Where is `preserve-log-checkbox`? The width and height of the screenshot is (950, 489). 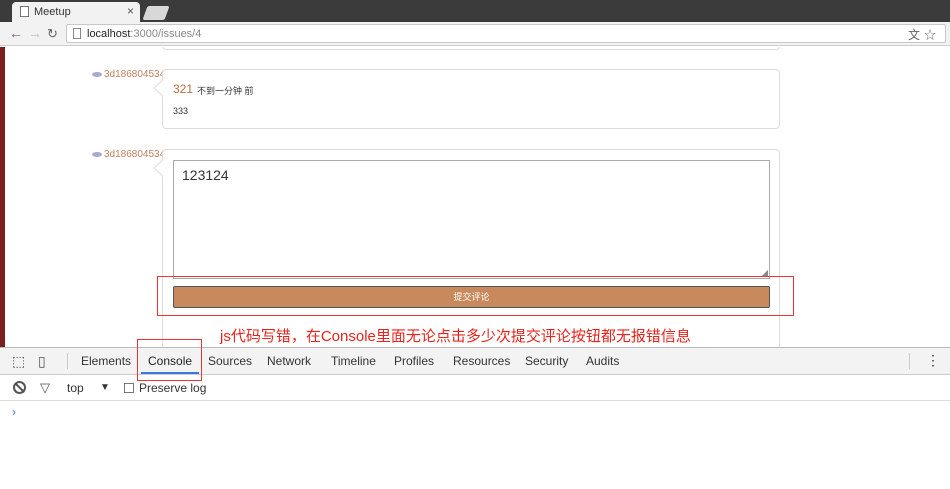 preserve-log-checkbox is located at coordinates (129, 388).